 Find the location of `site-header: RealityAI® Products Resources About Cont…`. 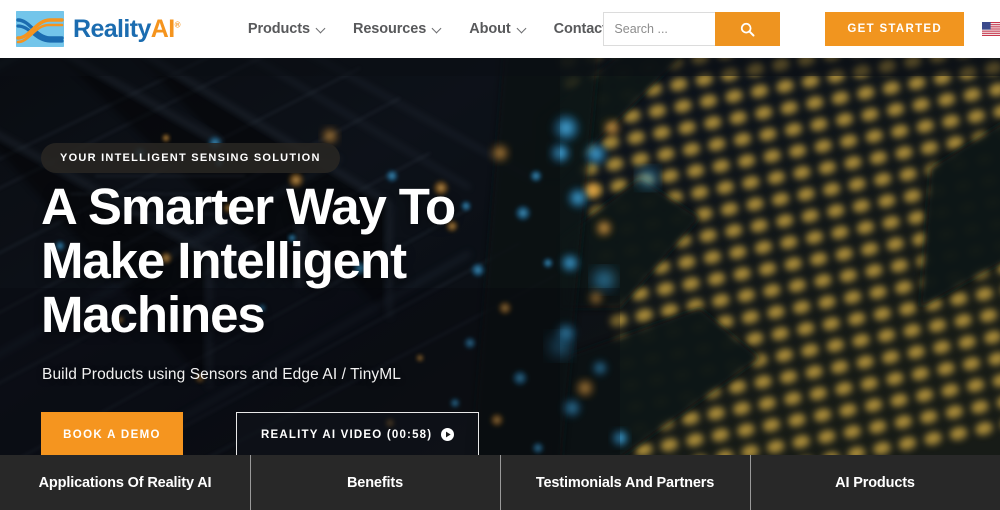

site-header: RealityAI® Products Resources About Cont… is located at coordinates (500, 29).